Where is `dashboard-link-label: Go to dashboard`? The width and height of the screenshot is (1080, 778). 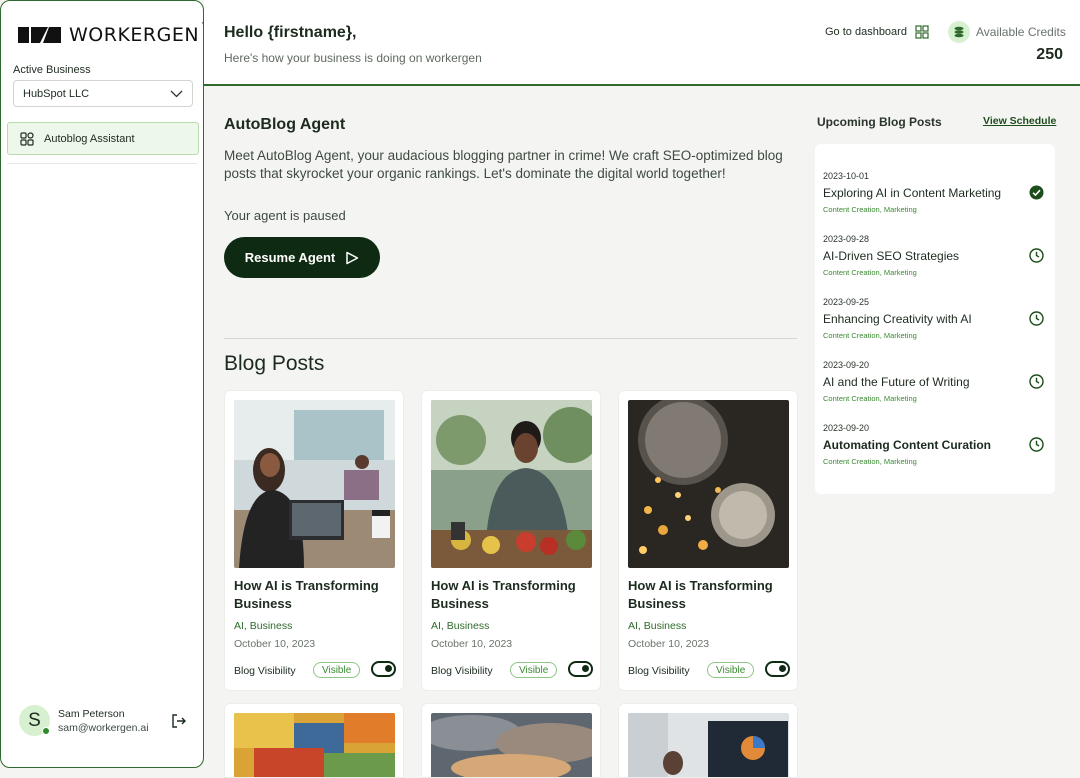
dashboard-link-label: Go to dashboard is located at coordinates (866, 32).